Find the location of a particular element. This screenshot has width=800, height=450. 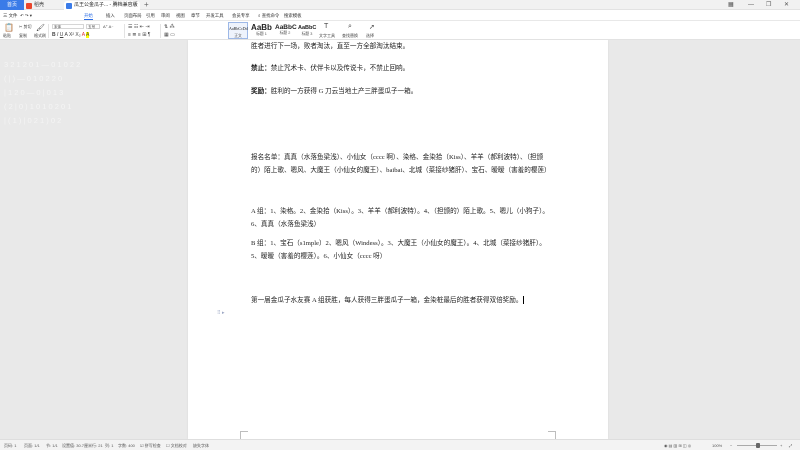

search-icon: ⌕ is located at coordinates (259, 15).